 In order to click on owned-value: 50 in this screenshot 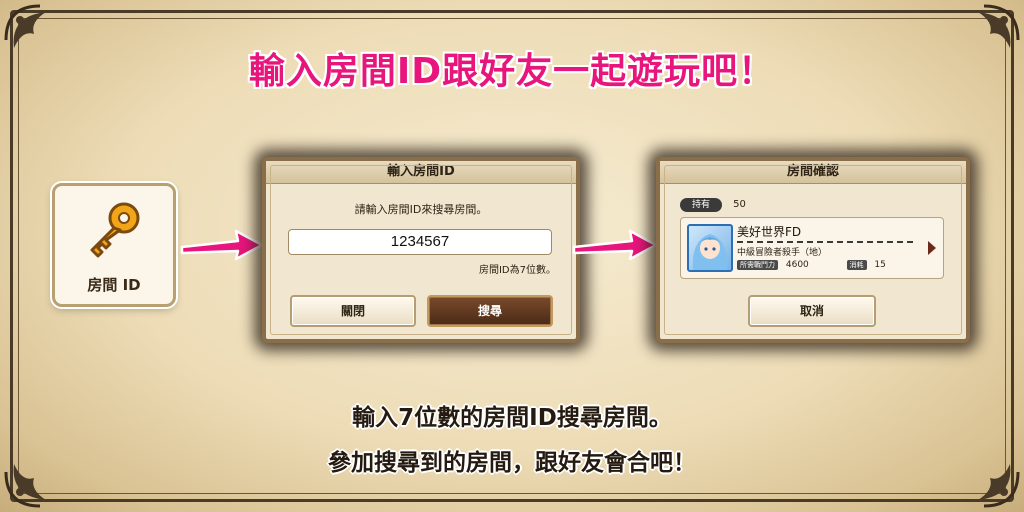, I will do `click(739, 204)`.